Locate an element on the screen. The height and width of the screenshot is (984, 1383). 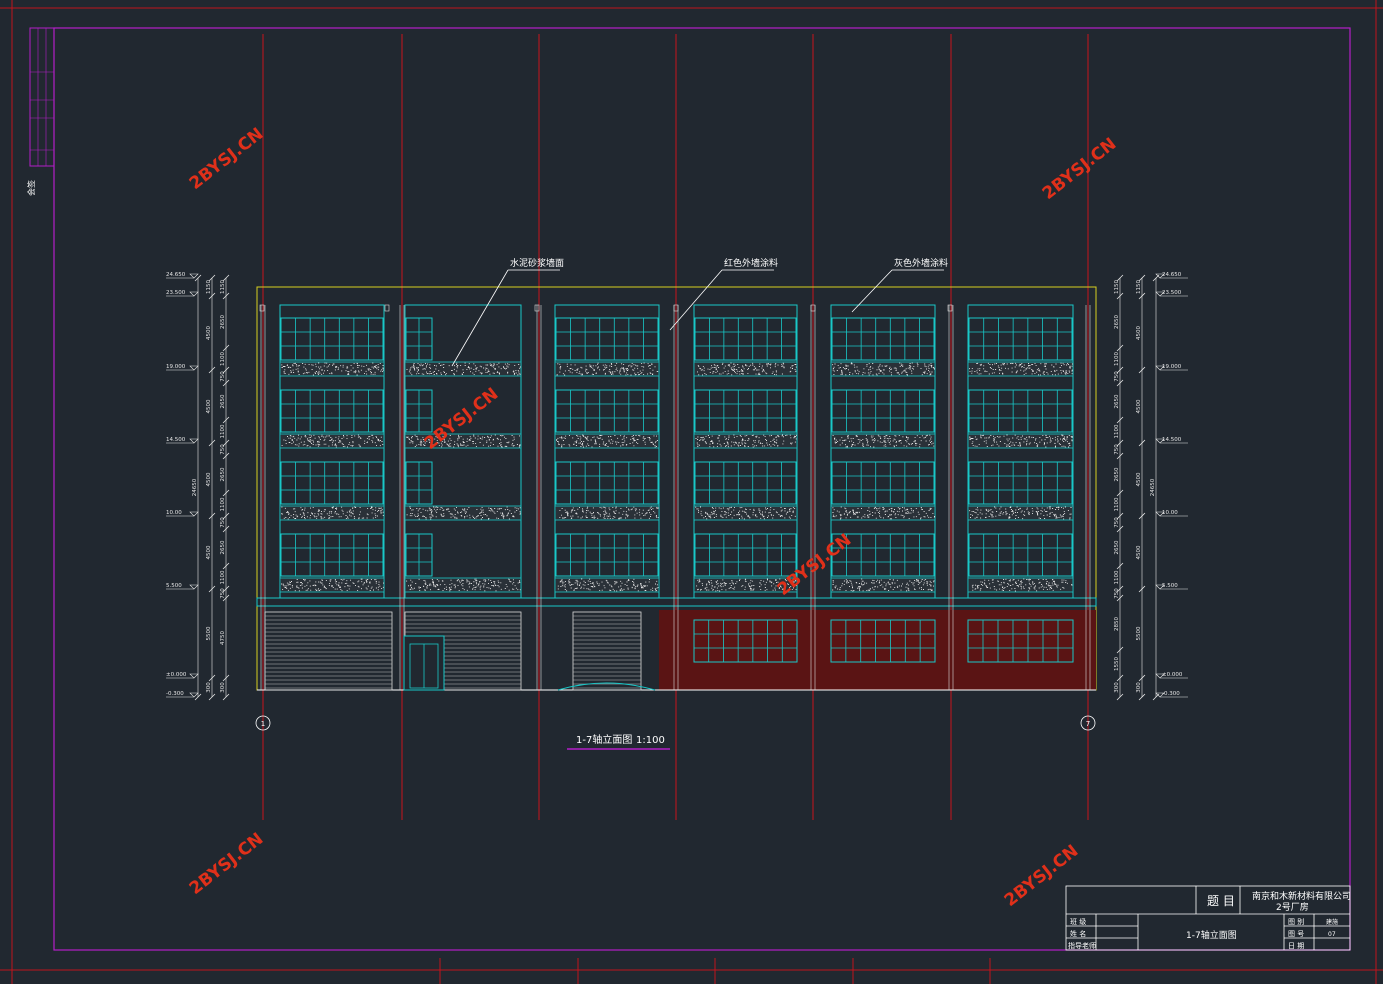
dim-left-mid-label: 5500 is located at coordinates (209, 633).